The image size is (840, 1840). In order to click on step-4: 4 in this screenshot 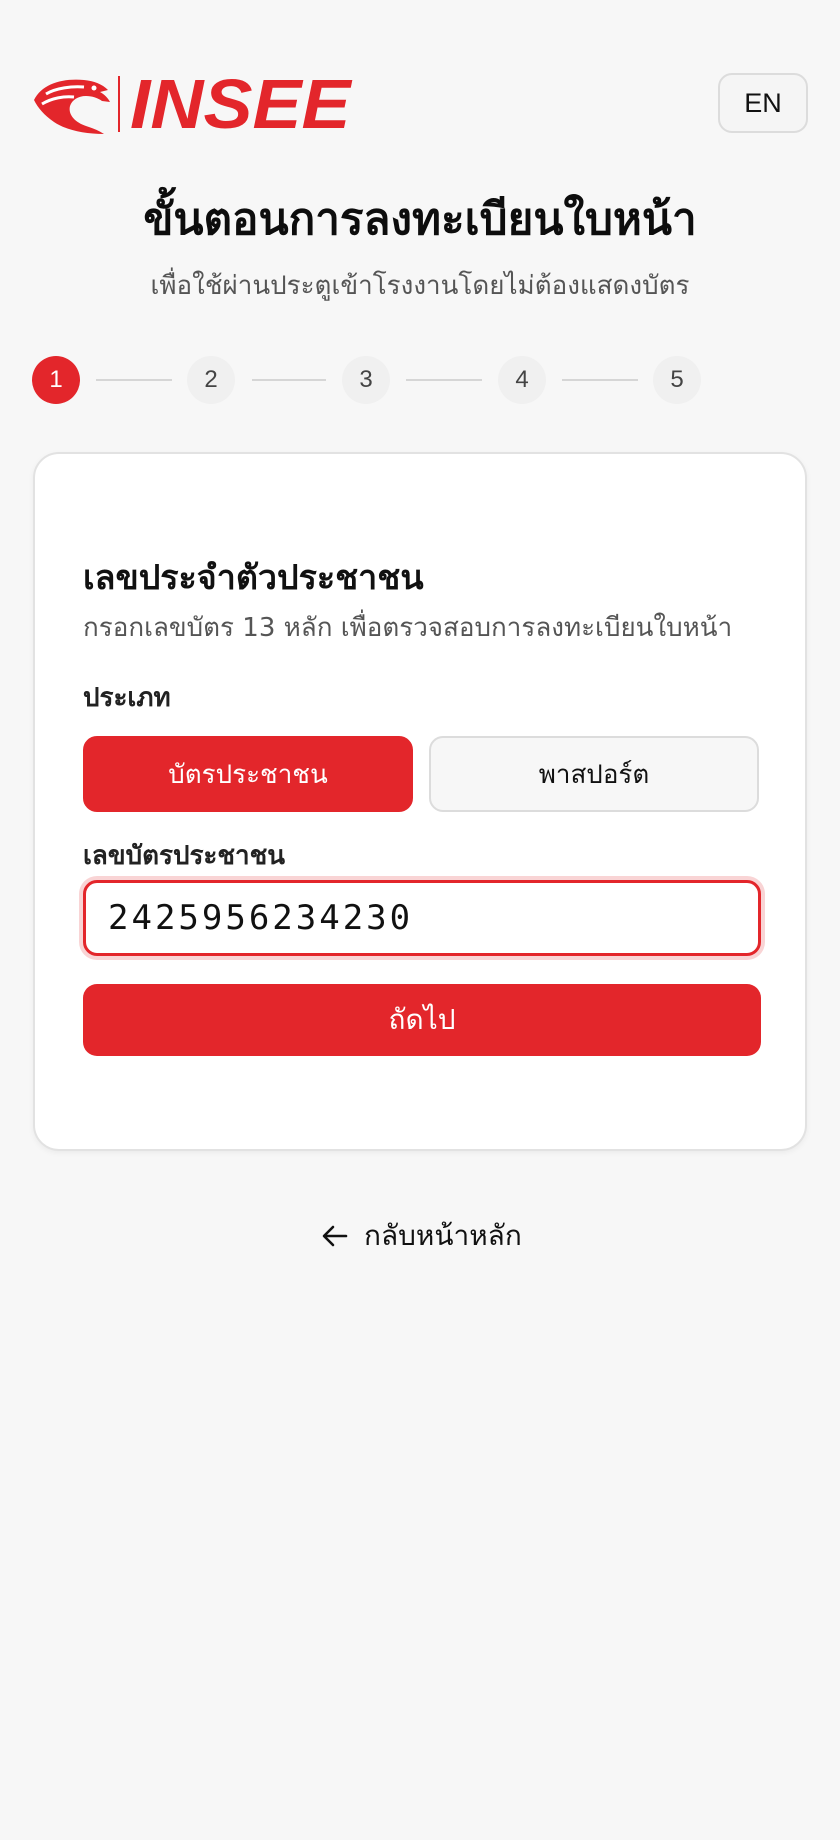, I will do `click(522, 380)`.